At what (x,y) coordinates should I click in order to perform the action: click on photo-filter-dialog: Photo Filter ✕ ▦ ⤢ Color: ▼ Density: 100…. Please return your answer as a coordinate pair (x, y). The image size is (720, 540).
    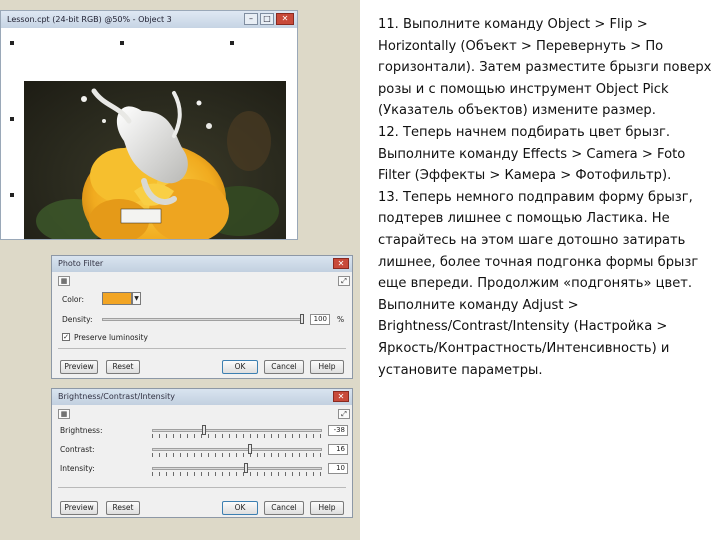
    Looking at the image, I should click on (202, 317).